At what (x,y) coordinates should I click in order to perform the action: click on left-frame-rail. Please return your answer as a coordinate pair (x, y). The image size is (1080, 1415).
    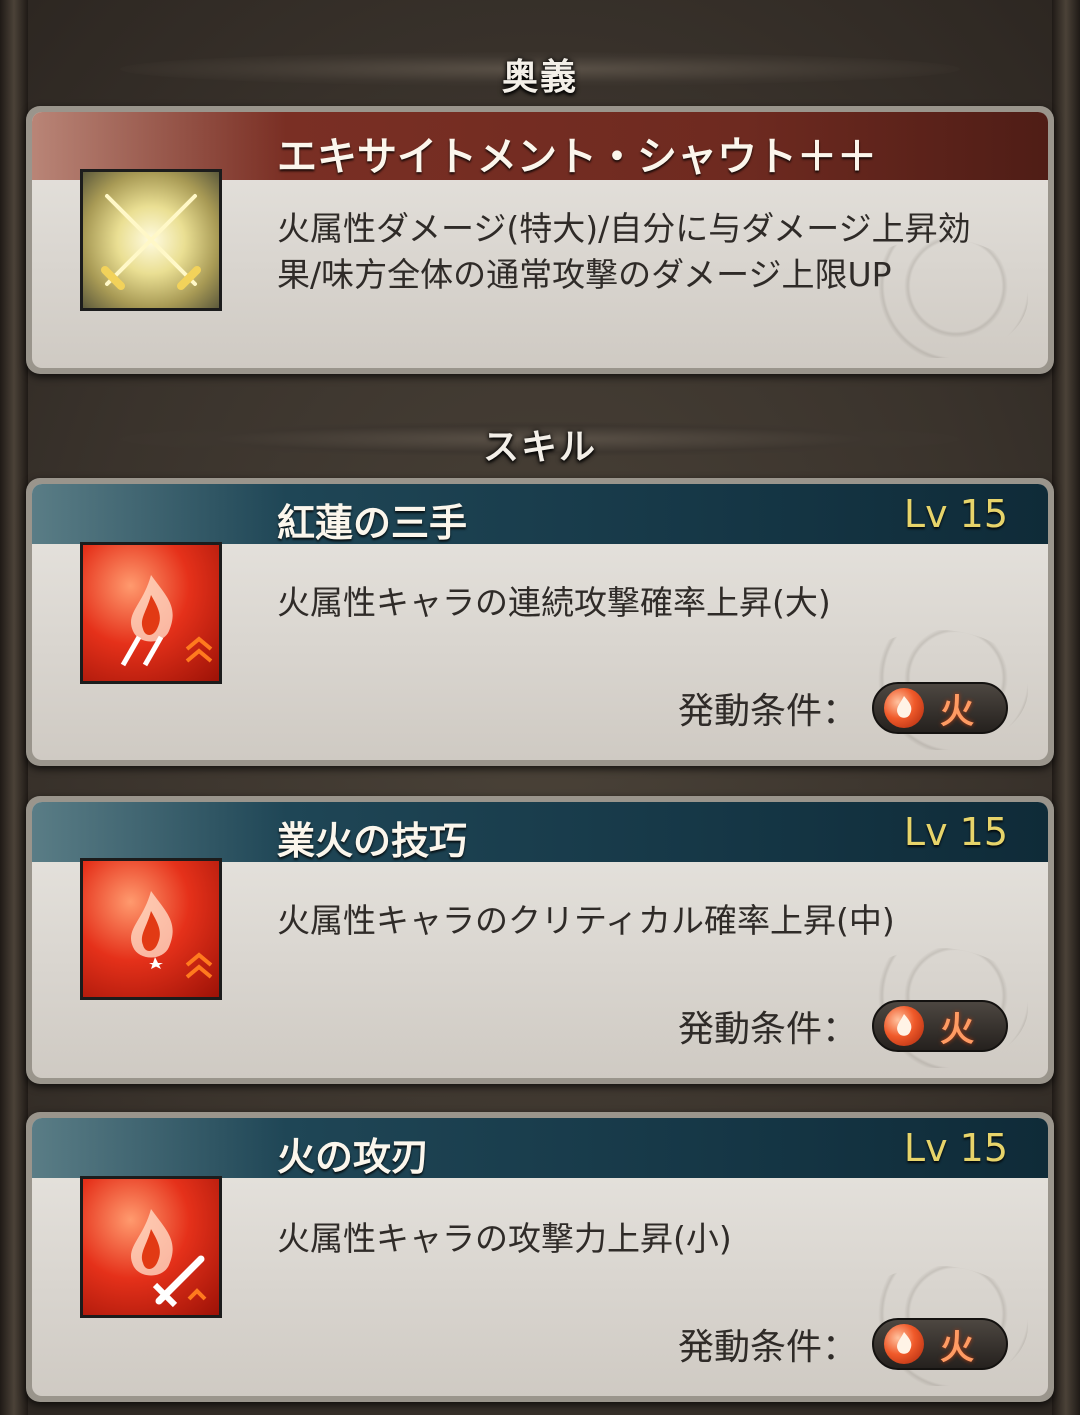
    Looking at the image, I should click on (14, 707).